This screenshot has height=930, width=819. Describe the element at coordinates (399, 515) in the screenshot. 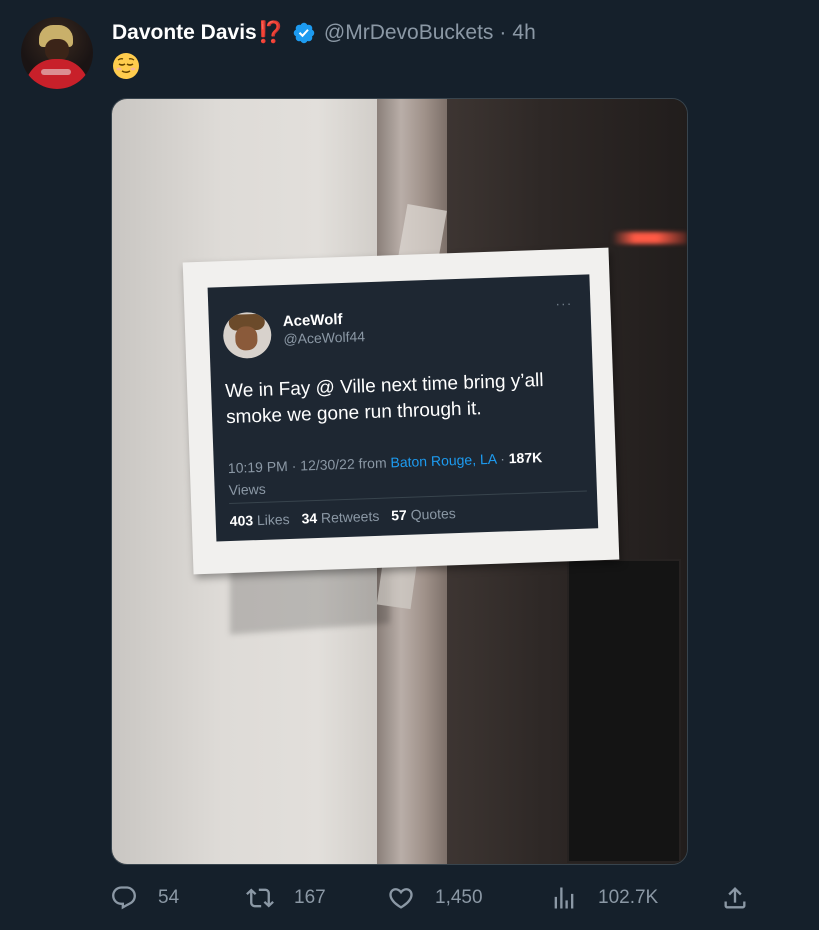

I see `printed-quotes-count: 57` at that location.